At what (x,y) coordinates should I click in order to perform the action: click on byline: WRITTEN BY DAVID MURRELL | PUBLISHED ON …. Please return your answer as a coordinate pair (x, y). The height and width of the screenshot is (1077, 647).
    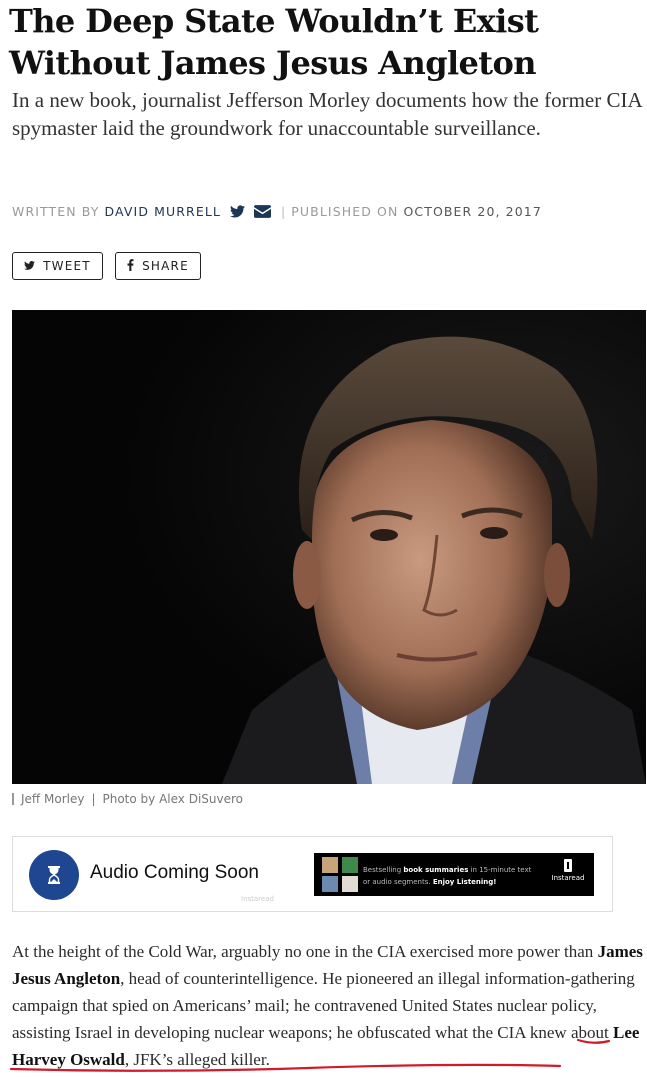
    Looking at the image, I should click on (277, 211).